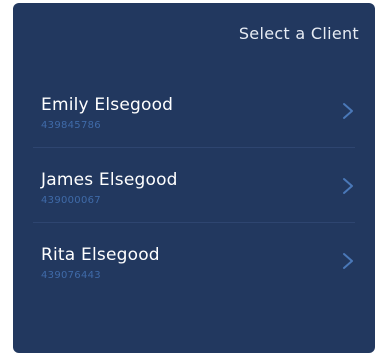 This screenshot has width=382, height=358. Describe the element at coordinates (107, 105) in the screenshot. I see `client-name: Emily Elsegood` at that location.